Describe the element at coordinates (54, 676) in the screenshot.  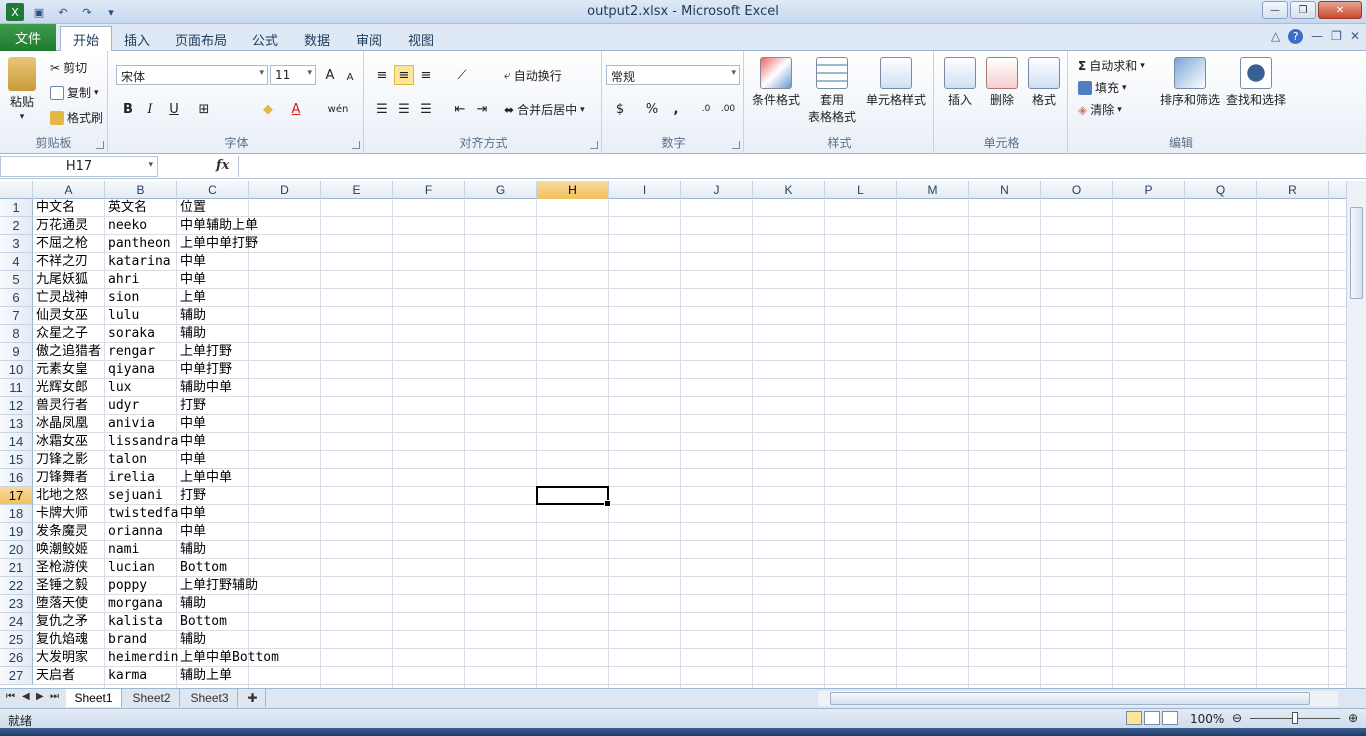
I see `cell-a: 天启者` at that location.